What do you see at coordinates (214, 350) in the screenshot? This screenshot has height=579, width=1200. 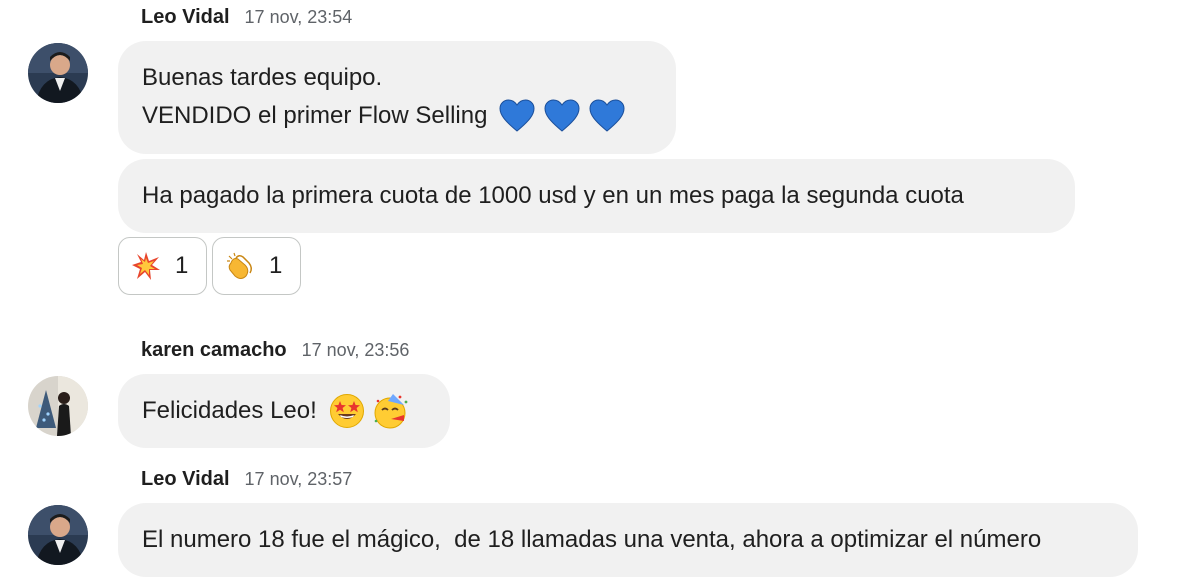 I see `sender-name: karen camacho` at bounding box center [214, 350].